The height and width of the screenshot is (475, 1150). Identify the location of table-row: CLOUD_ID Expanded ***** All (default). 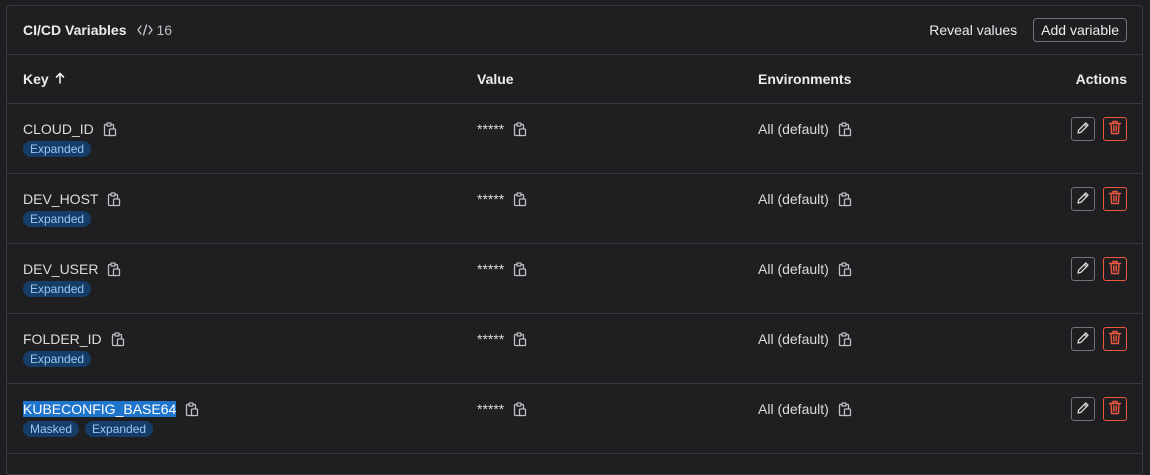
(574, 139).